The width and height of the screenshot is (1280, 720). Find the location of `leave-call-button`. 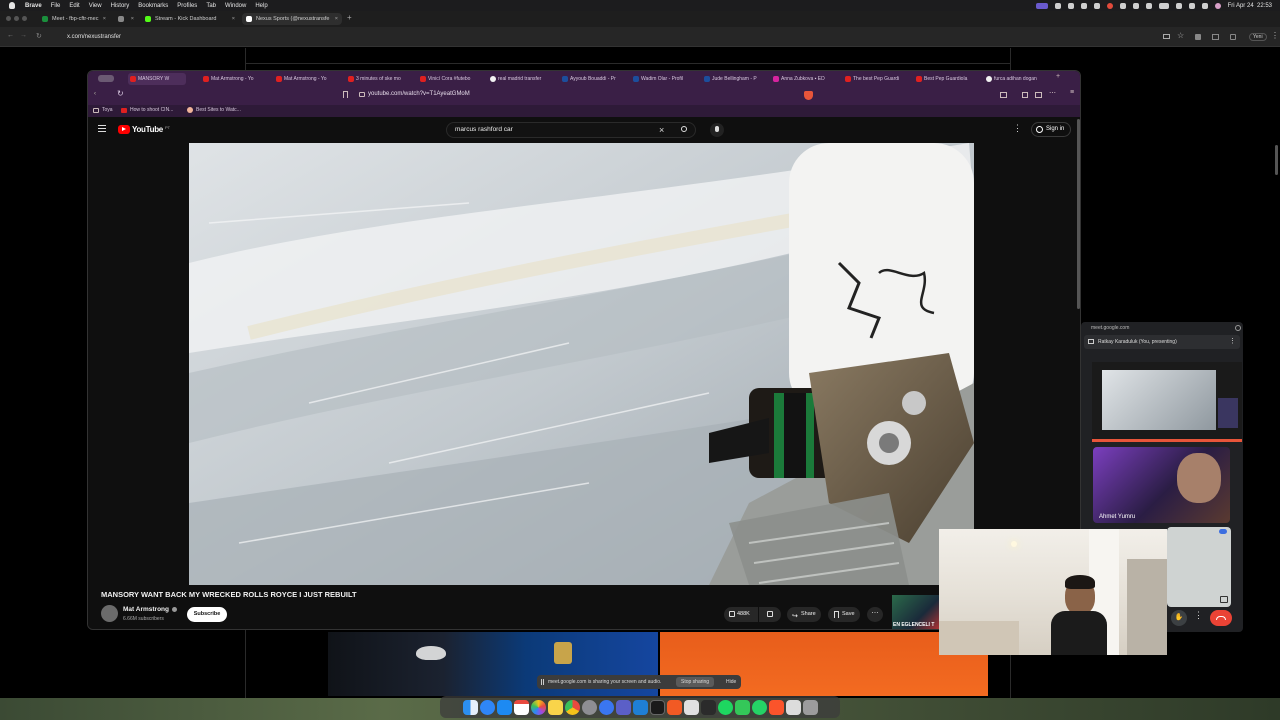

leave-call-button is located at coordinates (1221, 618).